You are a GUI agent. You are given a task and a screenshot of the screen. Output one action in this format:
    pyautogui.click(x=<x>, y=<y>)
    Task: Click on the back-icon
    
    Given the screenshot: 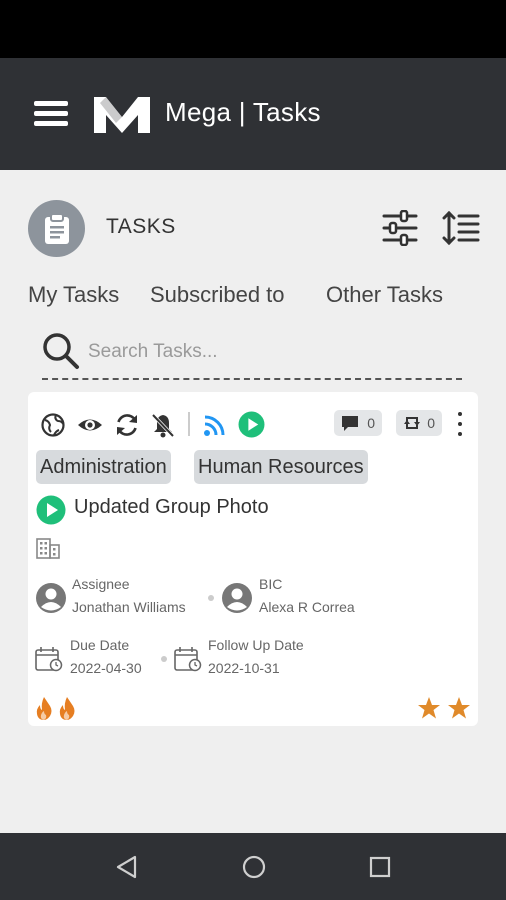 What is the action you would take?
    pyautogui.click(x=127, y=867)
    